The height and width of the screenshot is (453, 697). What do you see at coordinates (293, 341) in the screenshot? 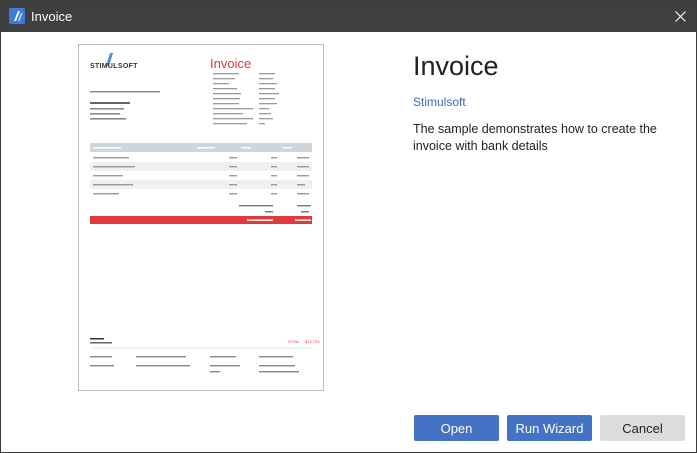
I see `preview-total-label: TOTAL` at bounding box center [293, 341].